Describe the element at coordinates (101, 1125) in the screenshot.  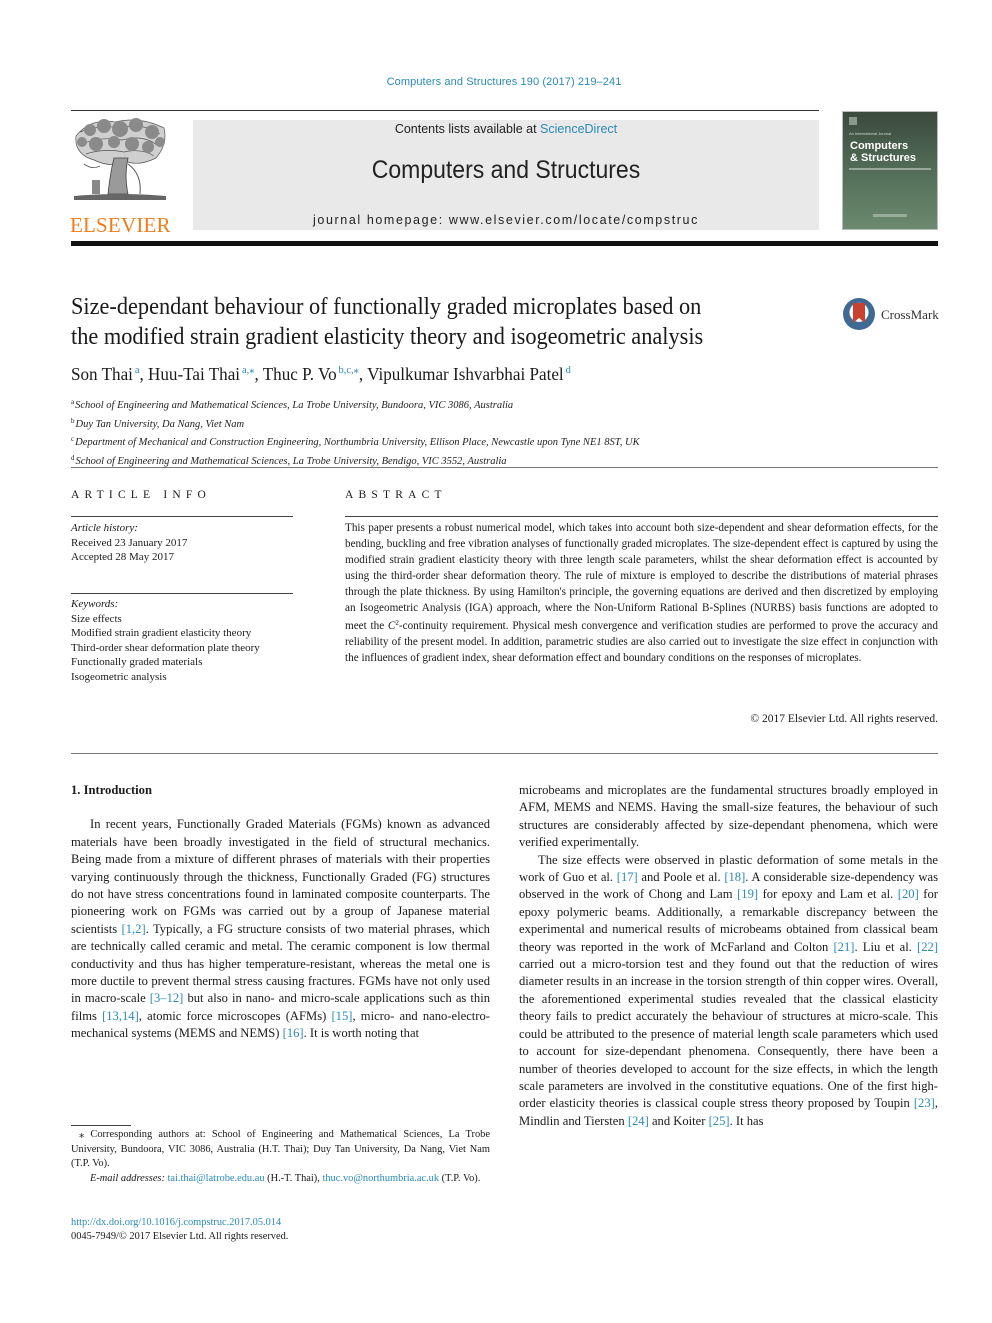
I see `footnote-rule` at that location.